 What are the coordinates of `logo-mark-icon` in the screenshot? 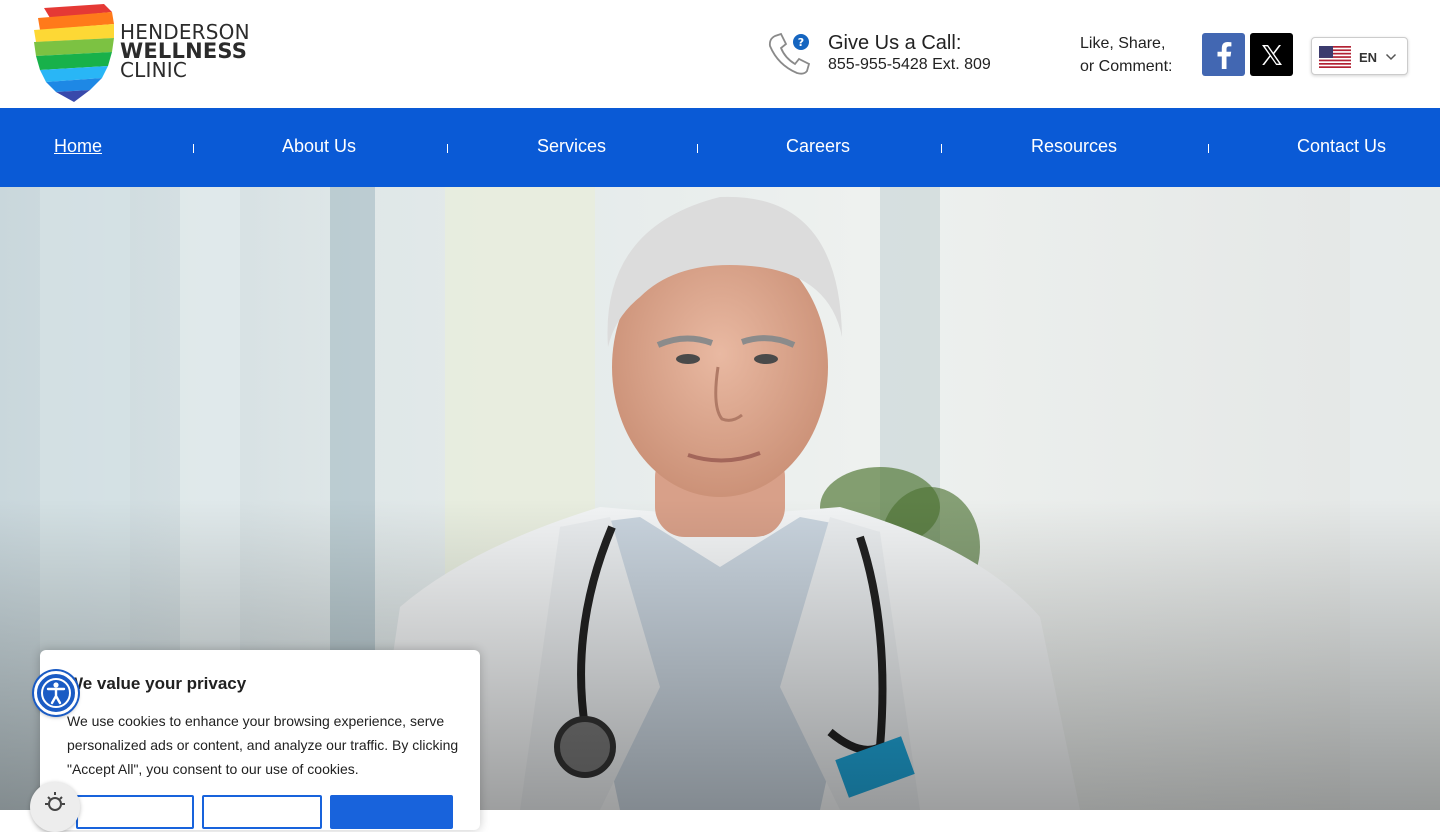 It's located at (74, 53).